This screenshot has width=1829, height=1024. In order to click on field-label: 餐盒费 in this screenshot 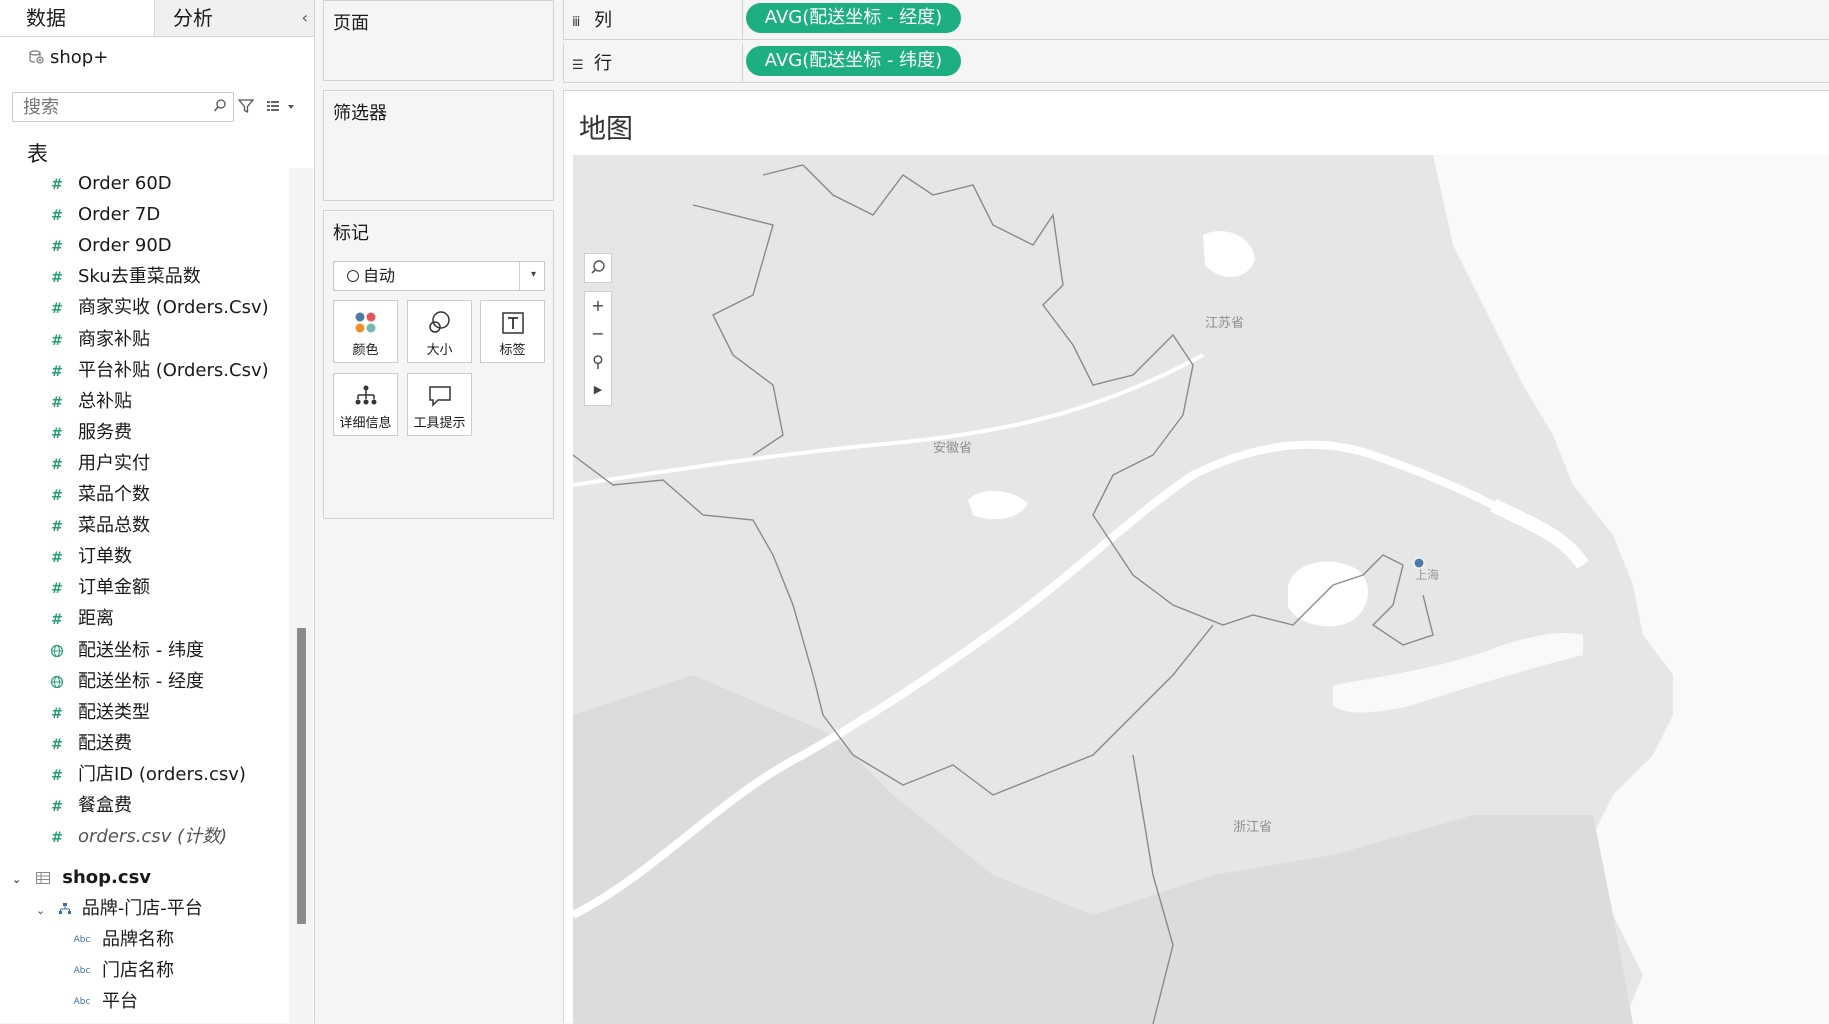, I will do `click(105, 805)`.